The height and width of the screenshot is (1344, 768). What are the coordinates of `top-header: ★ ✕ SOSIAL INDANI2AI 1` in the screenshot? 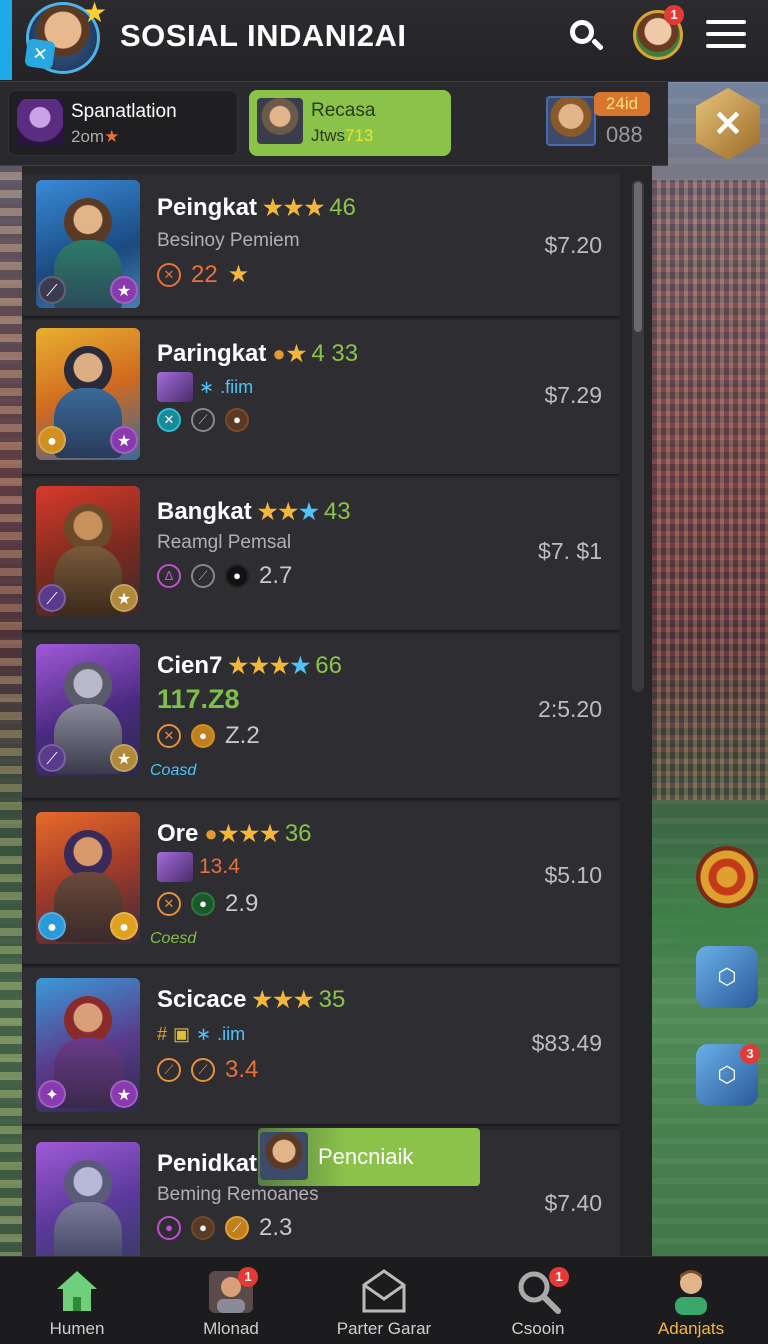 It's located at (384, 41).